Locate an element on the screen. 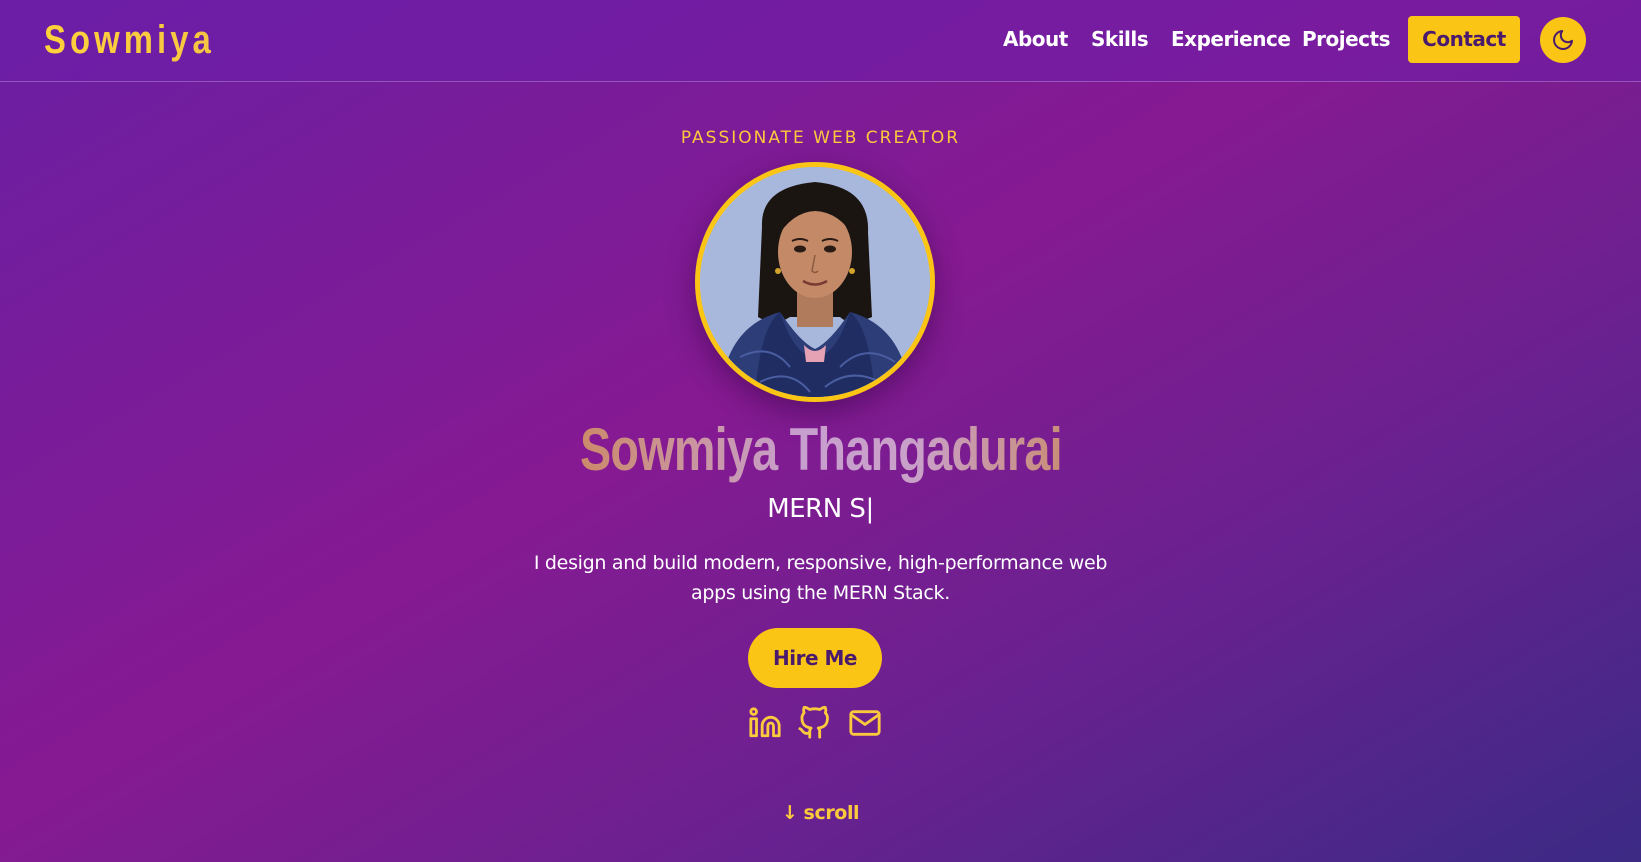  moon-icon is located at coordinates (1563, 40).